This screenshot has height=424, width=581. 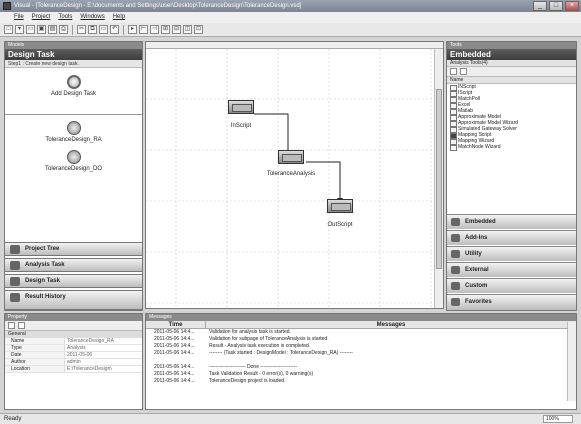 I want to click on property-row: Type Analysis, so click(x=73, y=348).